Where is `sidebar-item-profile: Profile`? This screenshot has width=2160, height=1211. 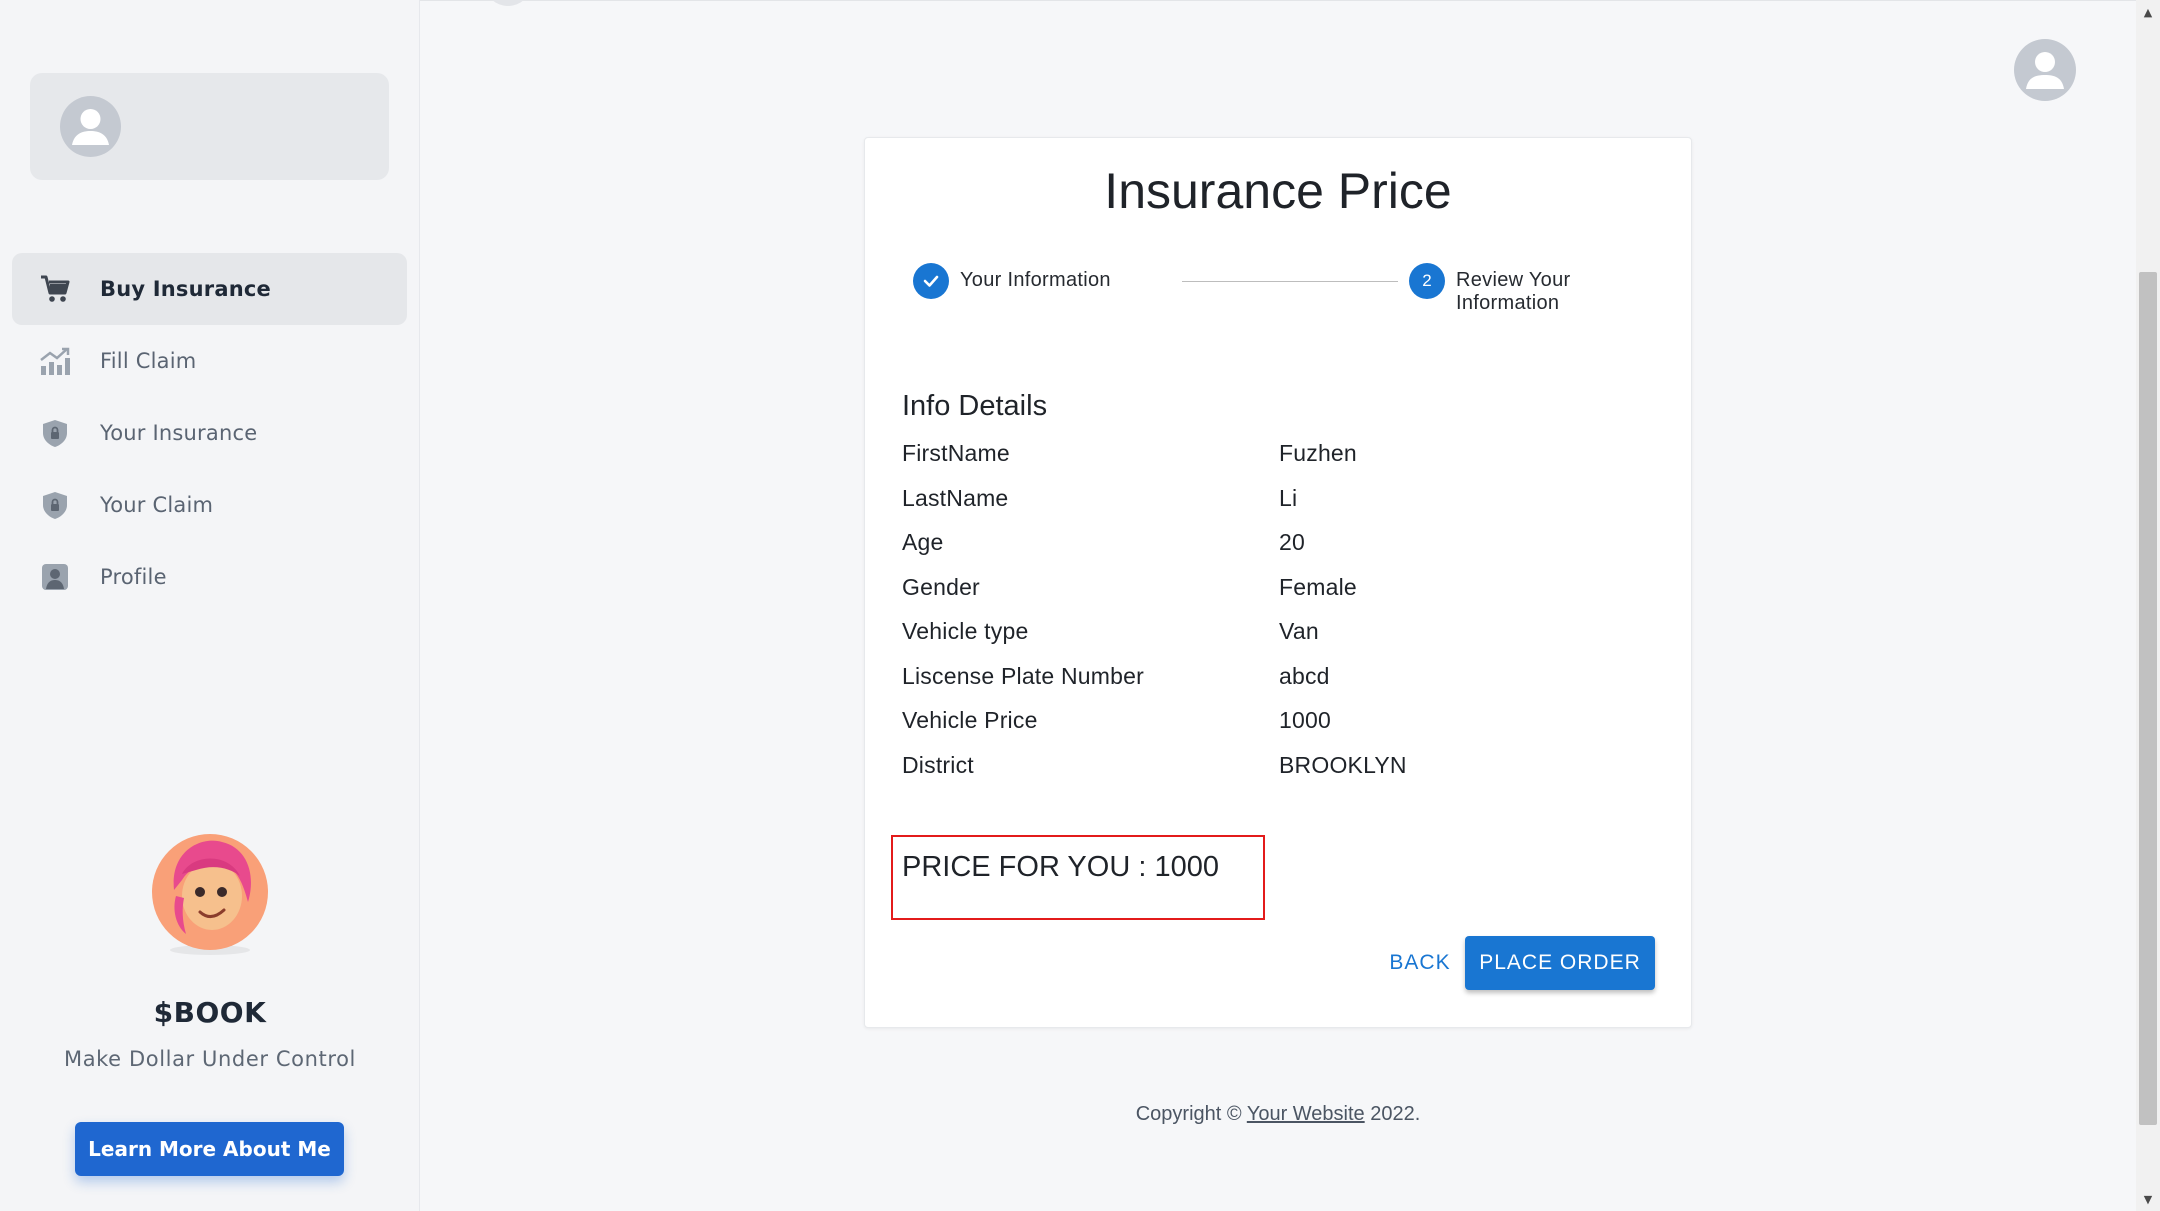
sidebar-item-profile: Profile is located at coordinates (209, 577).